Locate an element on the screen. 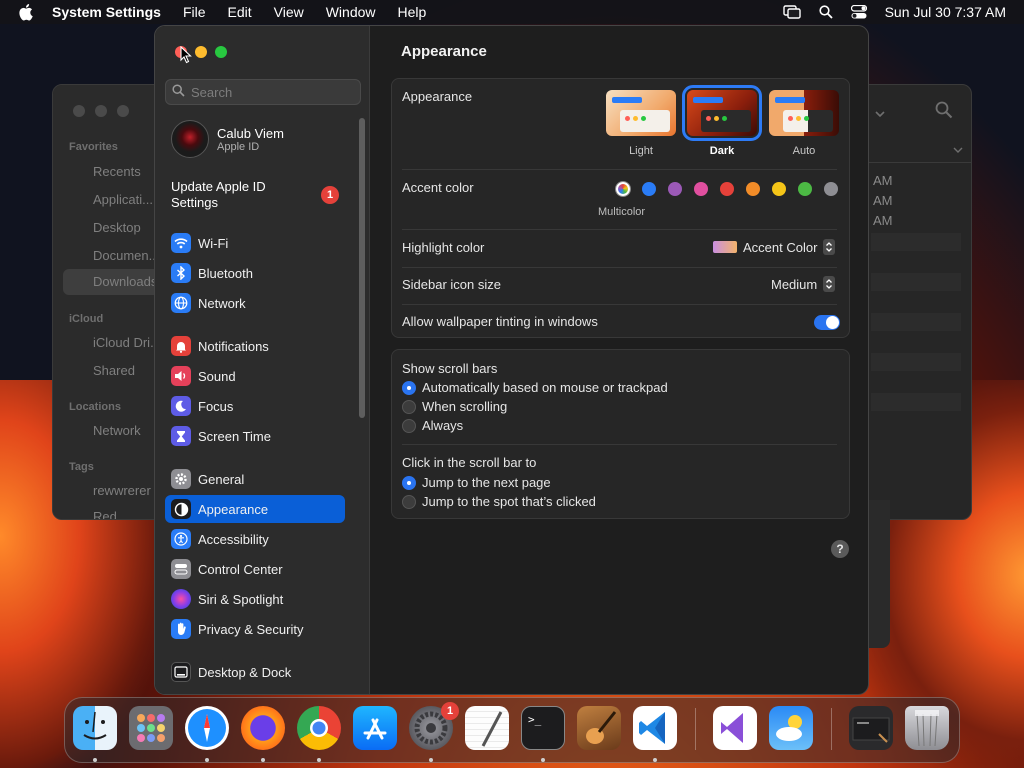 The image size is (1024, 768). sidebar-item-control-center: Control Center is located at coordinates (255, 569).